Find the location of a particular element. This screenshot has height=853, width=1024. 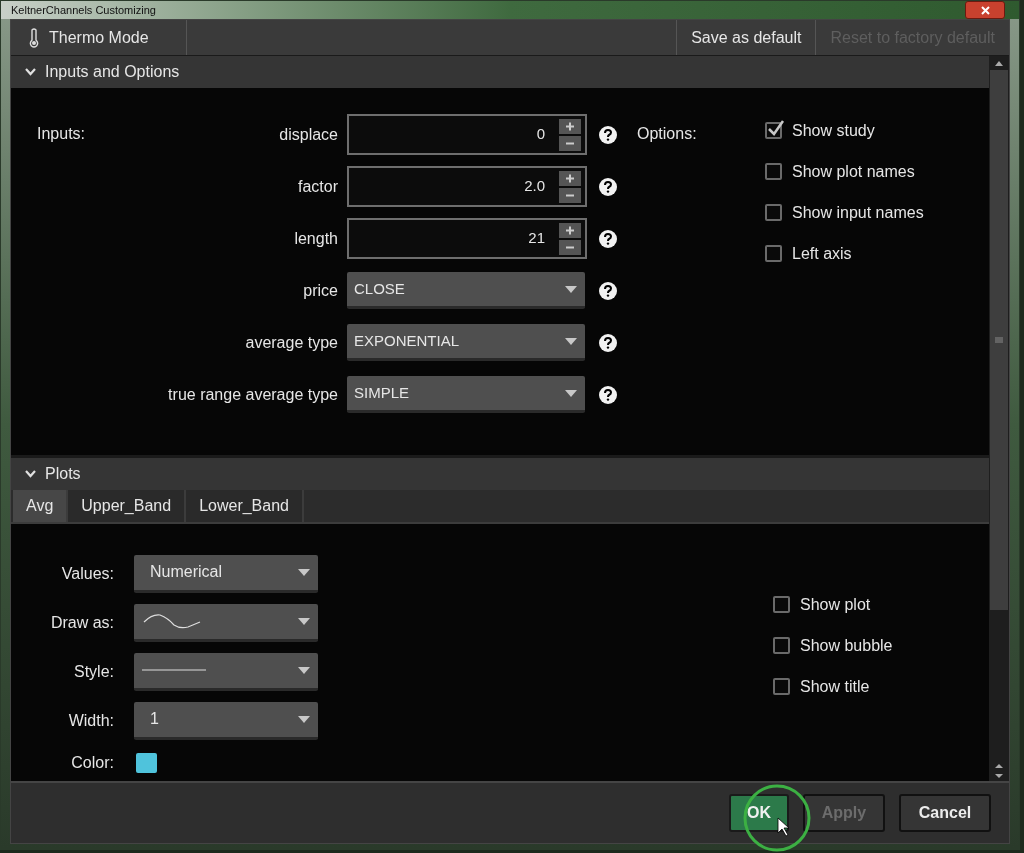

dropdown-value: EXPONENTIAL is located at coordinates (407, 340).